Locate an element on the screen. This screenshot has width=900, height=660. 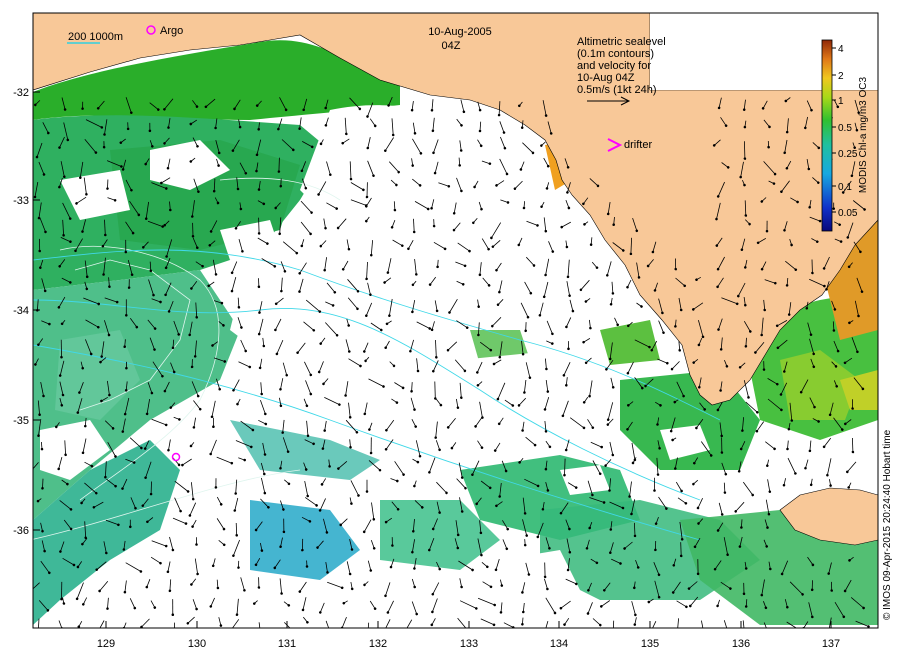
note-line-3: and velocity for is located at coordinates (614, 66).